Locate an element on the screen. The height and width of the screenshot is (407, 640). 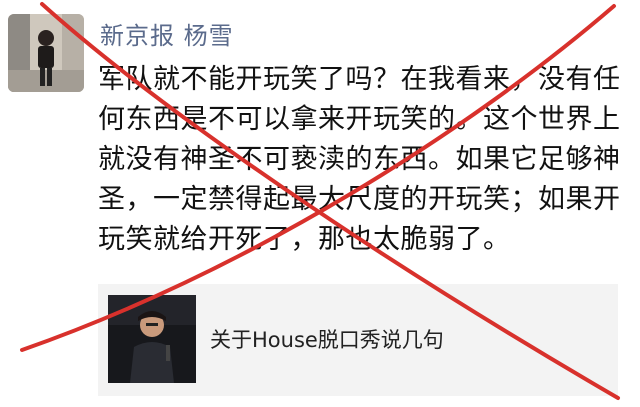
link-thumbnail is located at coordinates (152, 339).